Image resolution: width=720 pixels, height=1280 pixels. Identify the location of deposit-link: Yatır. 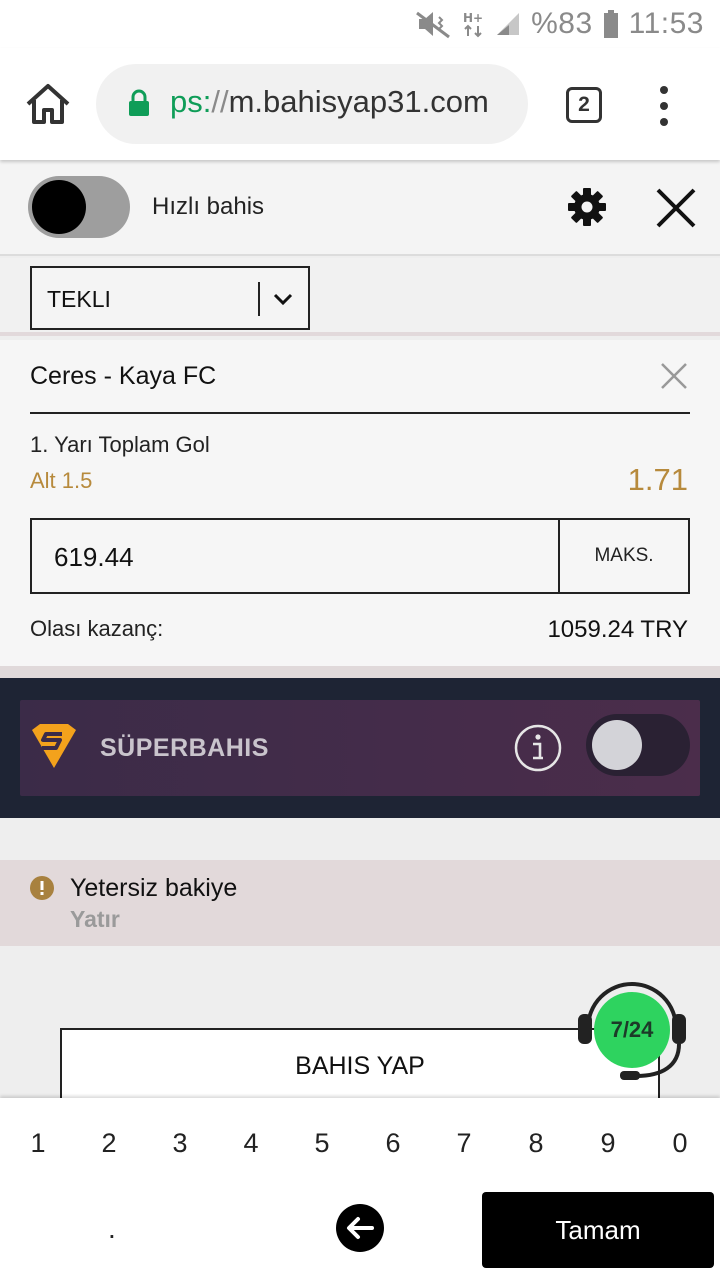
(95, 919).